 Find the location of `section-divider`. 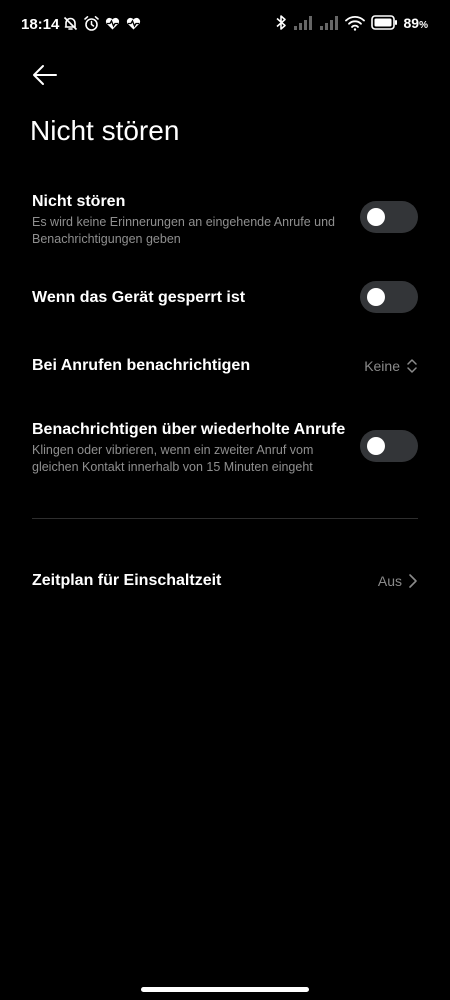

section-divider is located at coordinates (225, 518).